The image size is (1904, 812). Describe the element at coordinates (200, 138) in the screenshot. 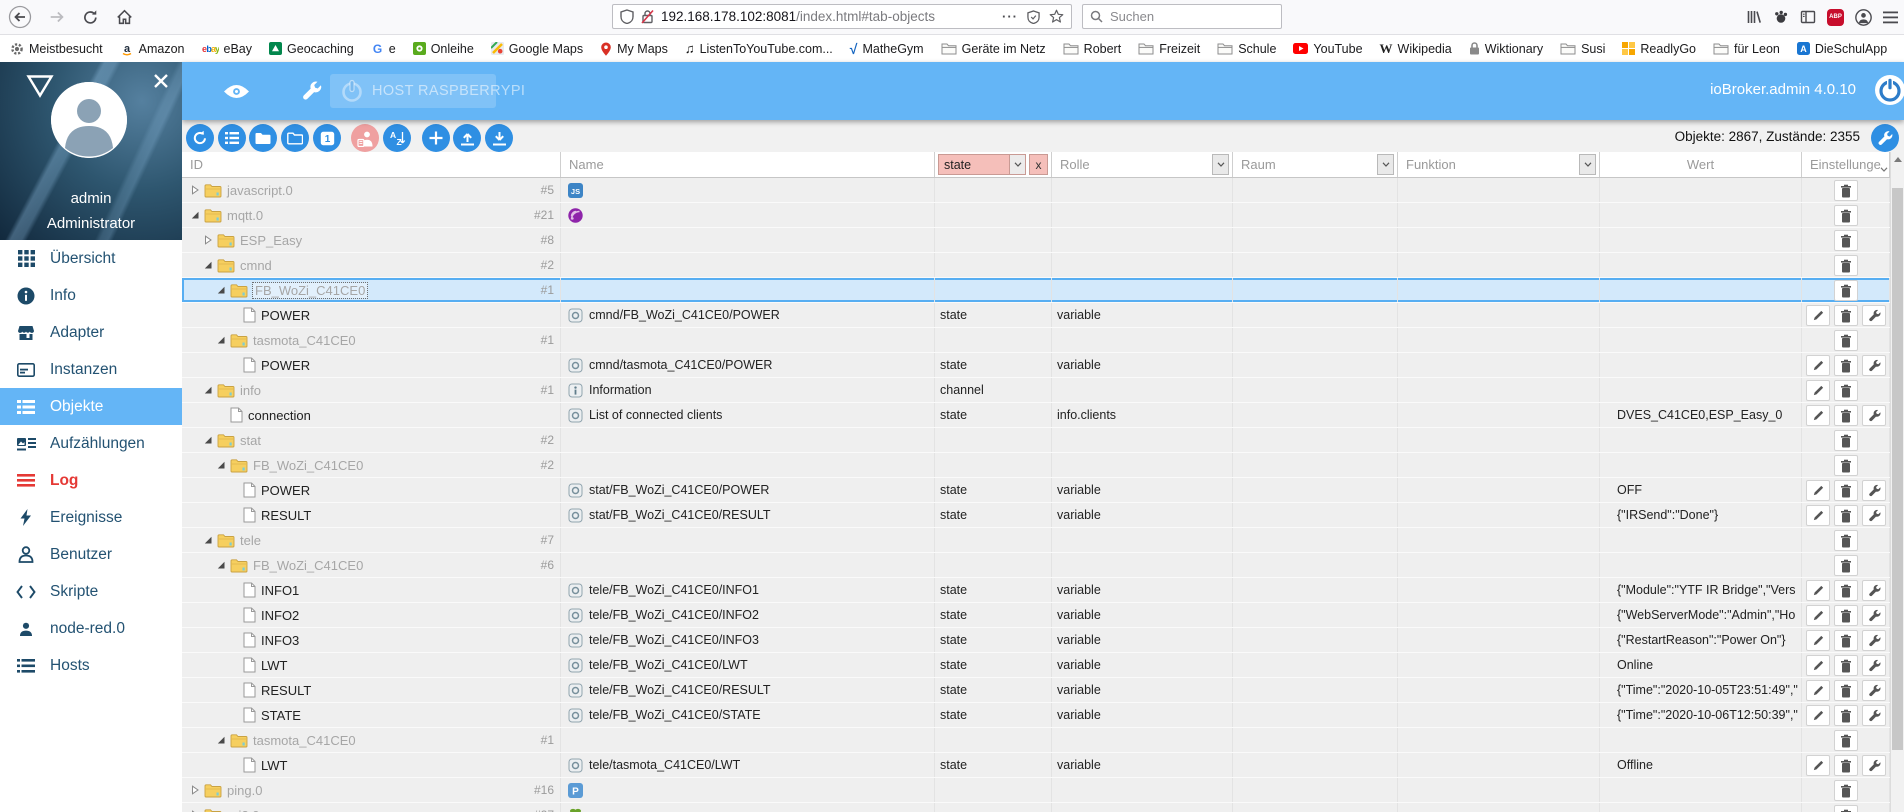

I see `refresh-button` at that location.